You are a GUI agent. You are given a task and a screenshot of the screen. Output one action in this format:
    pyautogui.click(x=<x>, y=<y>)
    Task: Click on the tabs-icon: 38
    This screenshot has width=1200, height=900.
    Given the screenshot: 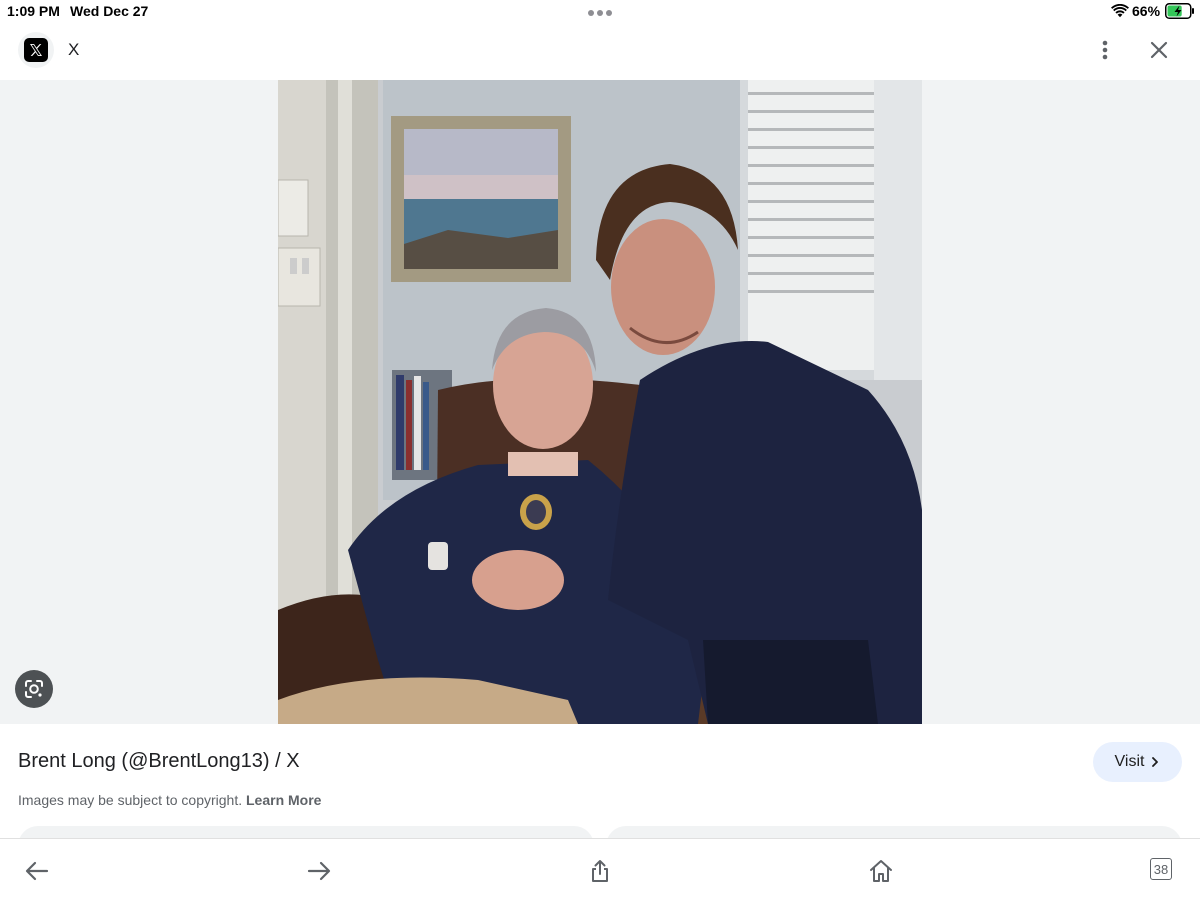 What is the action you would take?
    pyautogui.click(x=1161, y=869)
    